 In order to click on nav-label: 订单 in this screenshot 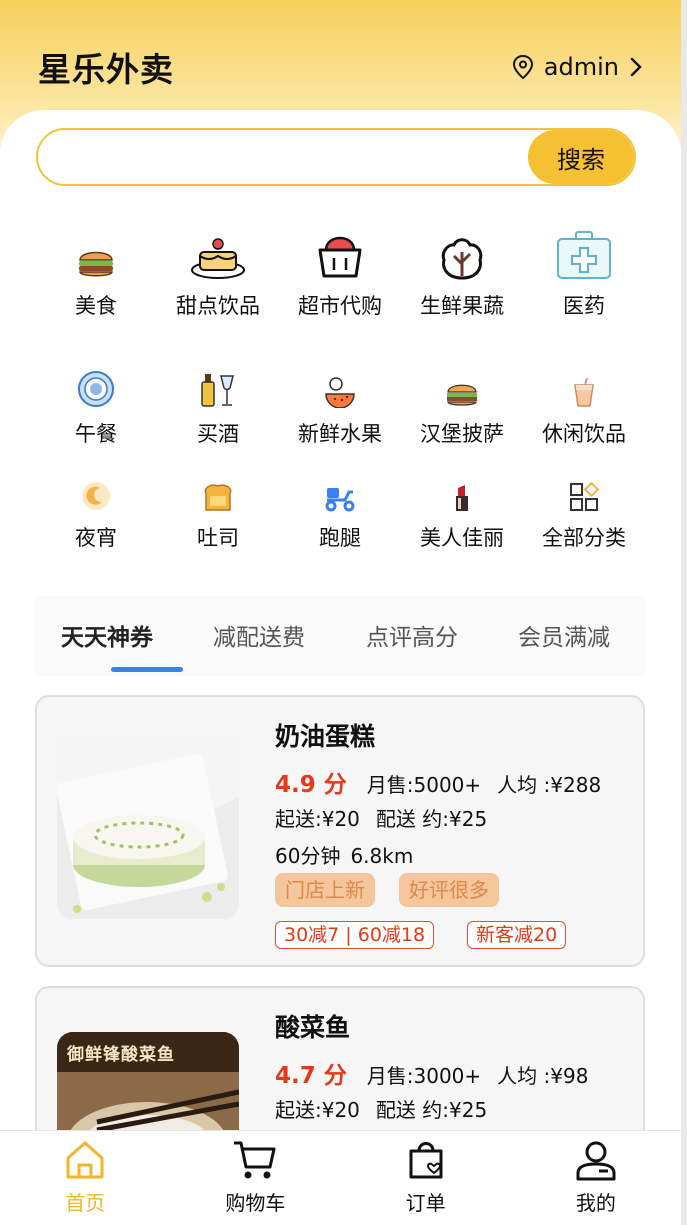, I will do `click(425, 1203)`.